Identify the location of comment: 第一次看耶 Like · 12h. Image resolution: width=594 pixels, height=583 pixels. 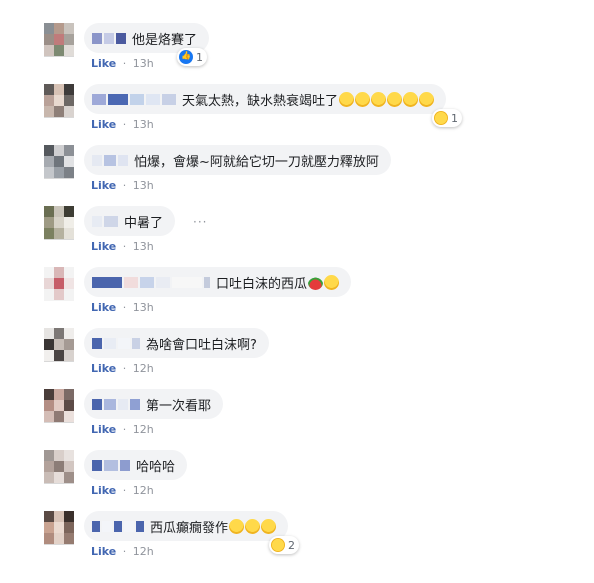
(297, 416).